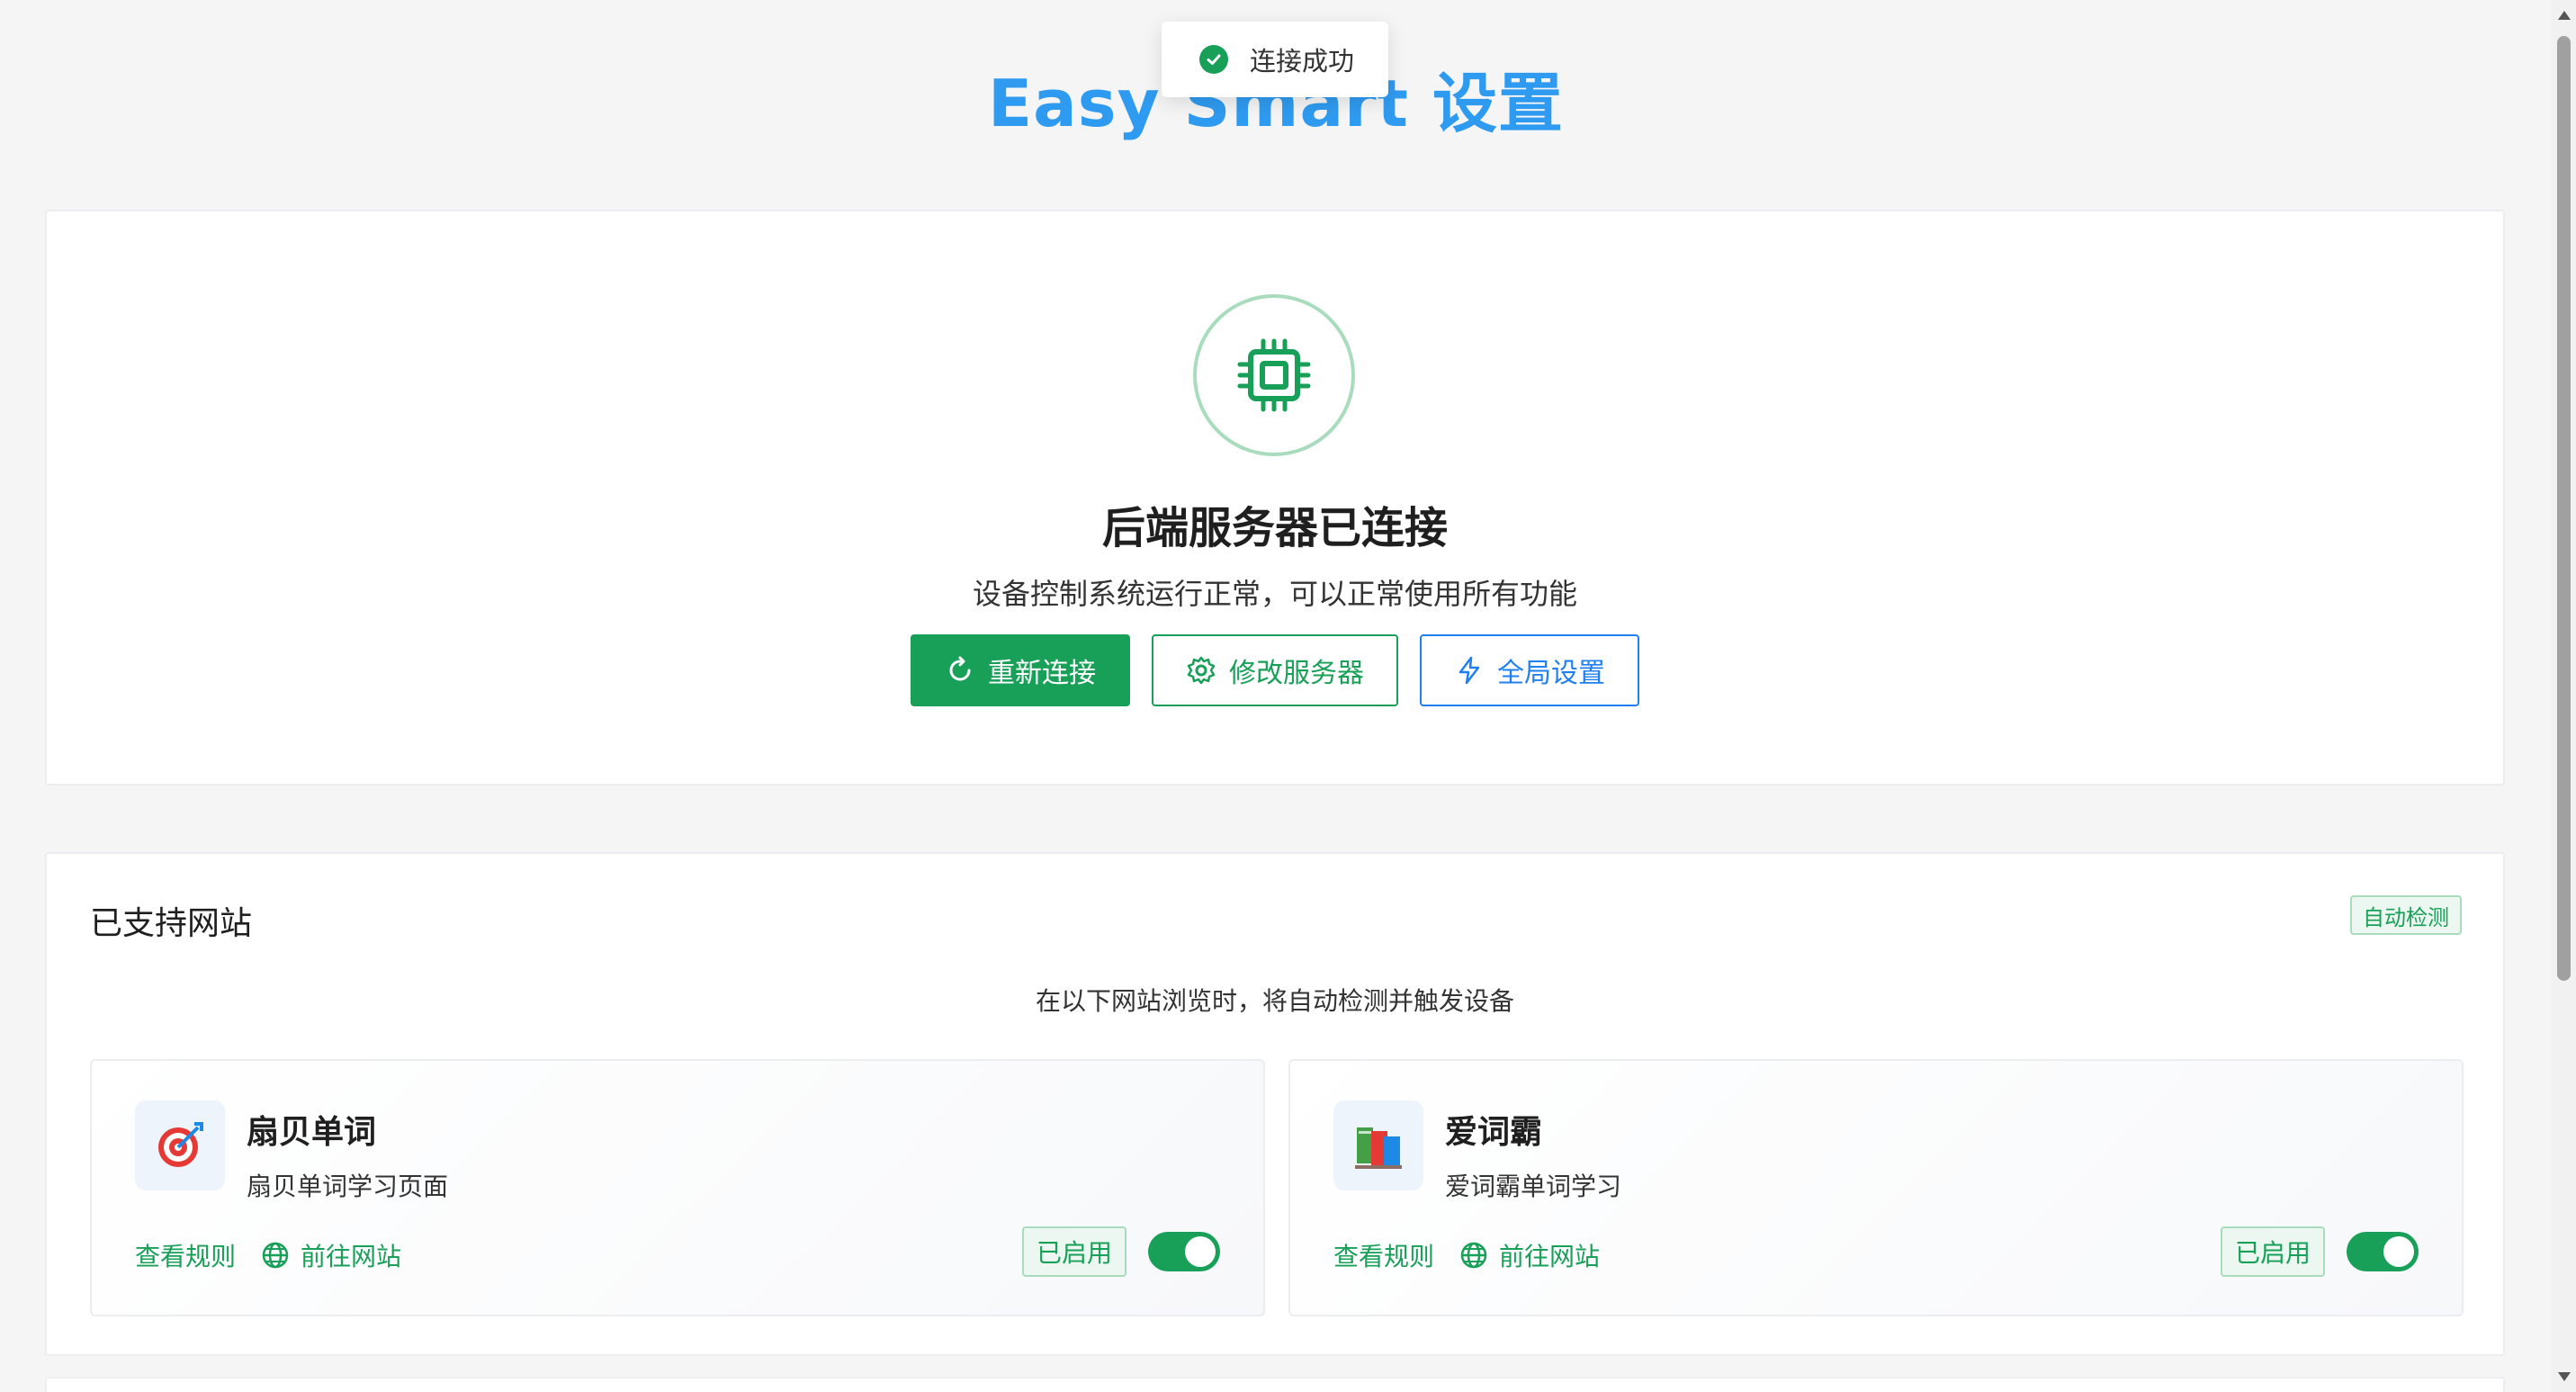 The height and width of the screenshot is (1392, 2576). I want to click on site-card-iciba: 爱词霸 爱词霸单词学习 查看规则 前往网站 已启用, so click(1876, 1187).